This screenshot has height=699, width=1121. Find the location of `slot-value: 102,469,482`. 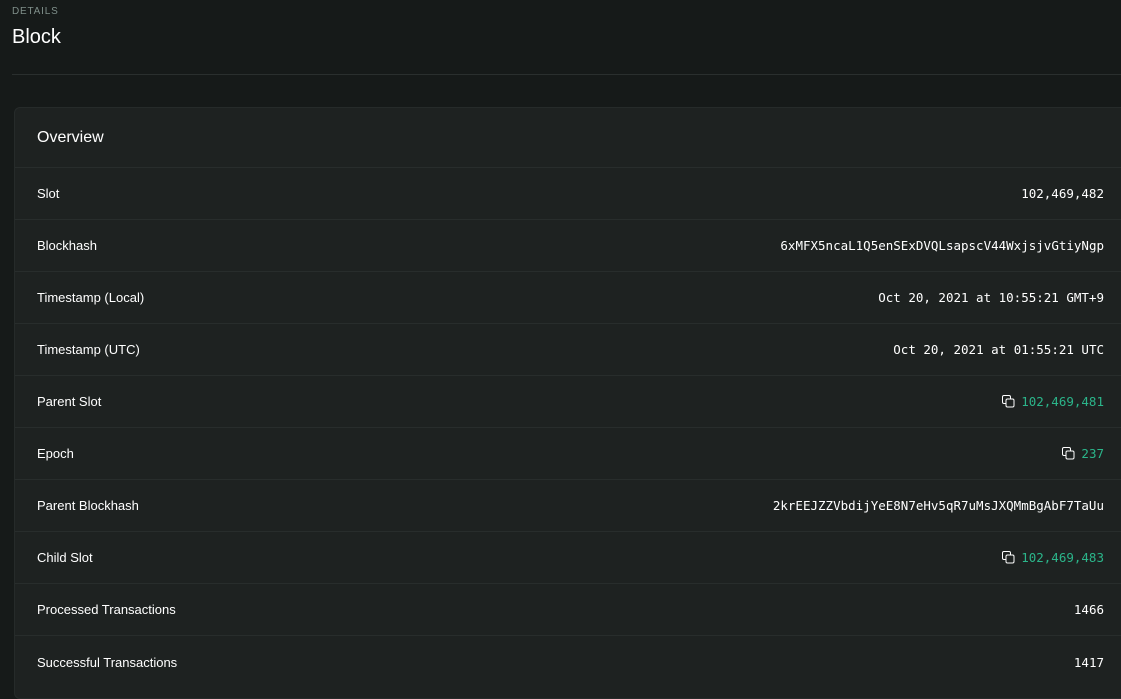

slot-value: 102,469,482 is located at coordinates (1062, 193).